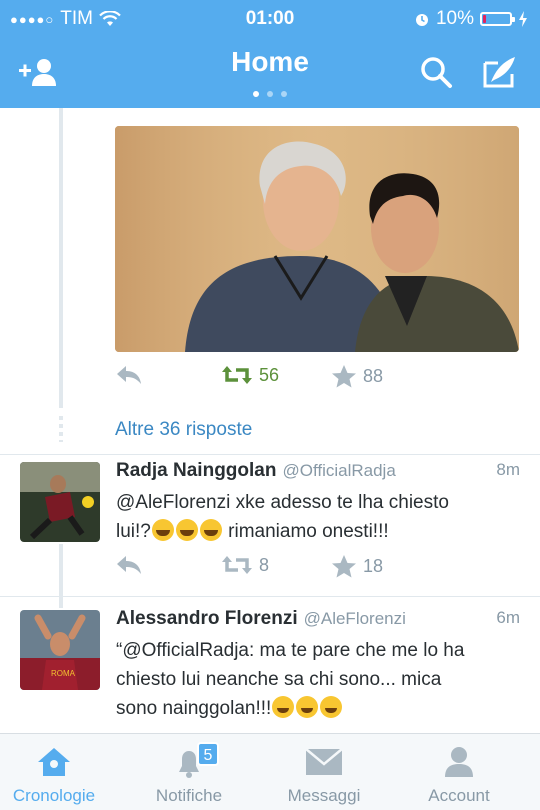 The width and height of the screenshot is (540, 810). I want to click on favorite-button: 18, so click(357, 566).